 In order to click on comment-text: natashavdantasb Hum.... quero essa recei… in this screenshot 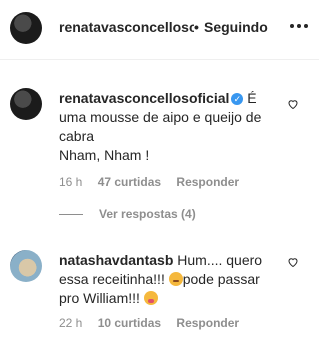, I will do `click(166, 279)`.